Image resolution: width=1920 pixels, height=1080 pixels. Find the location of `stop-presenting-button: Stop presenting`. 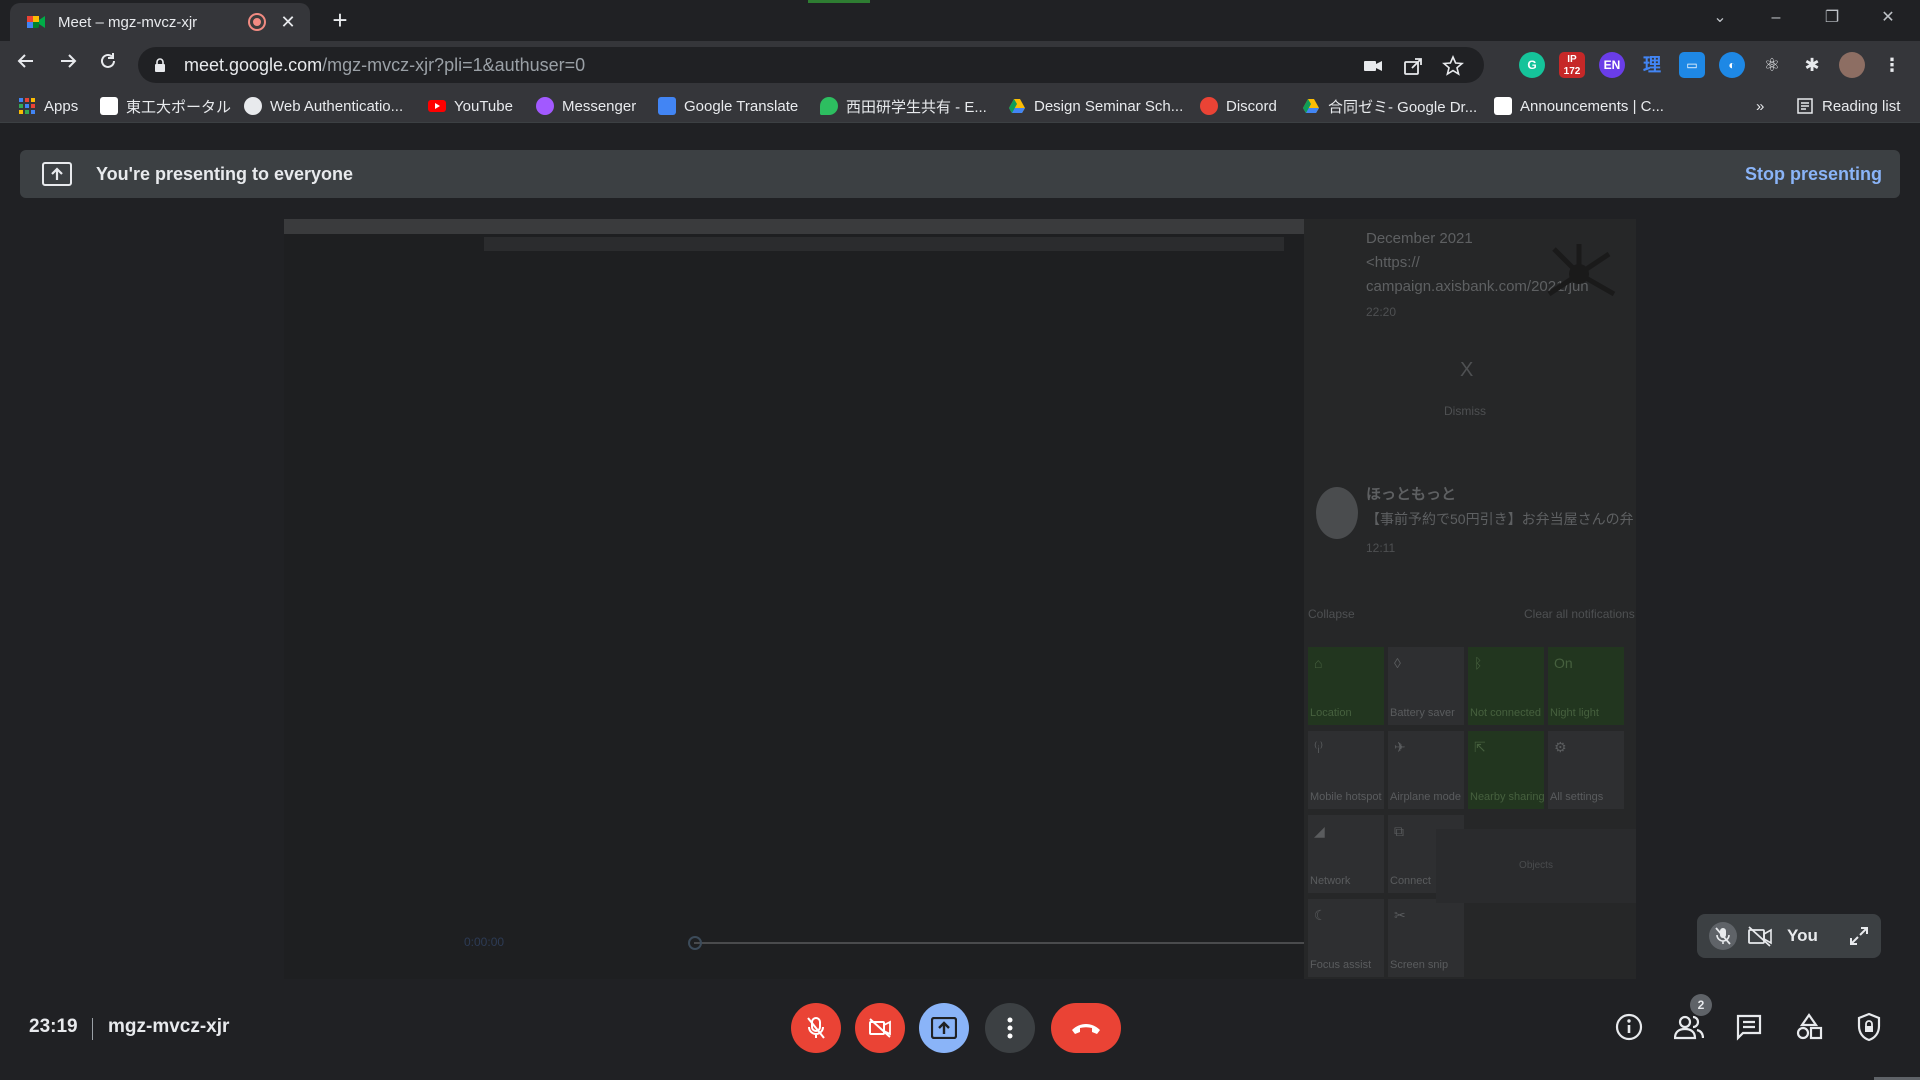

stop-presenting-button: Stop presenting is located at coordinates (1813, 174).